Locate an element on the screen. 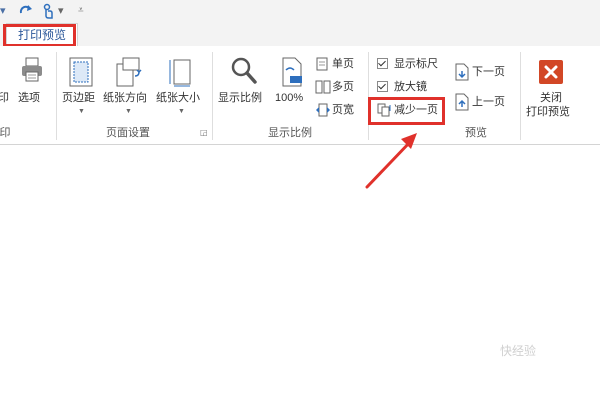  next-page-button: 下一页 is located at coordinates (482, 72).